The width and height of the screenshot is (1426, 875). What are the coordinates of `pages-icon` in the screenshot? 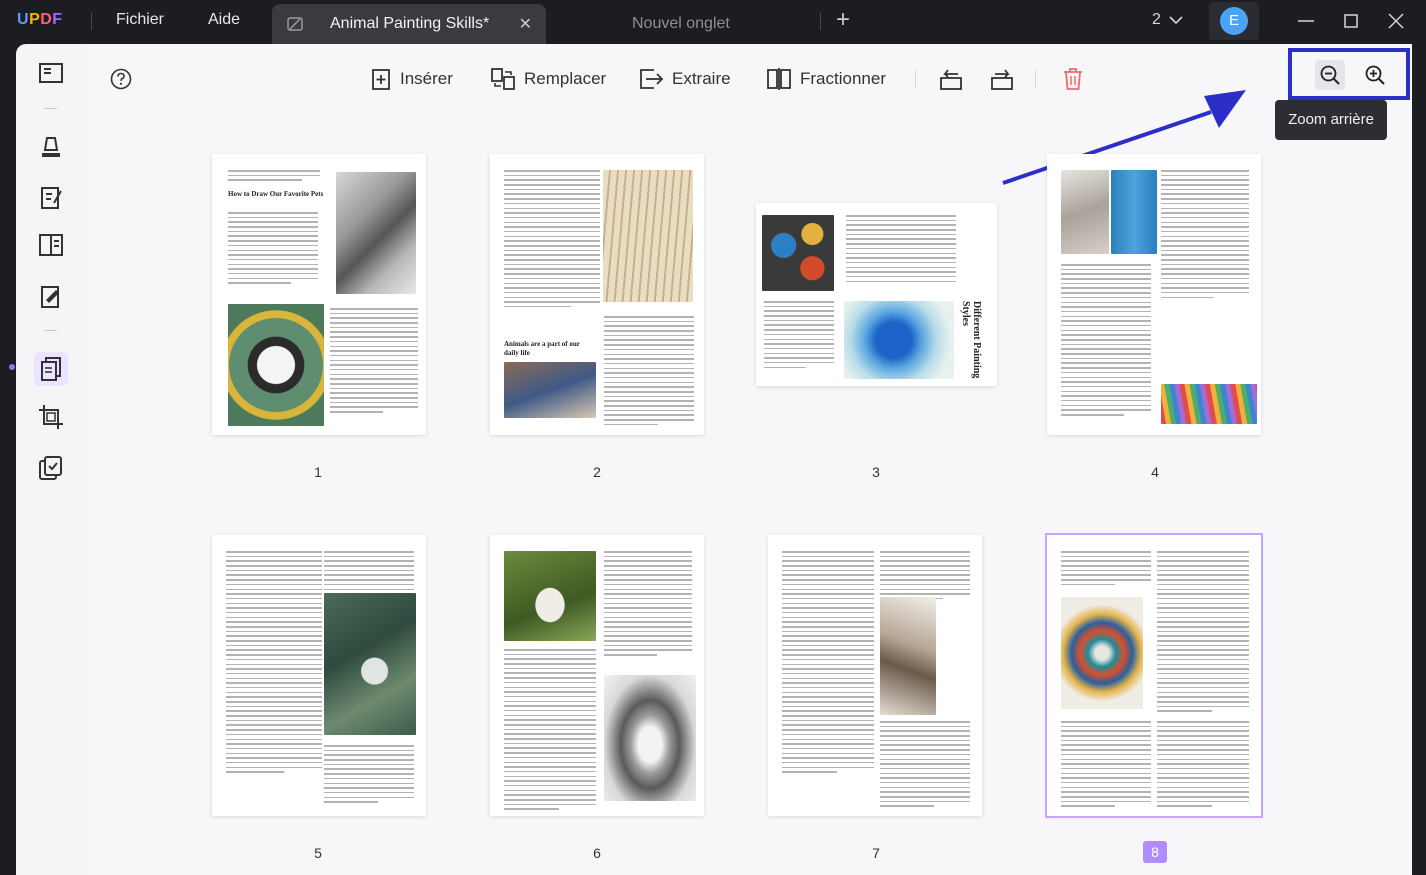 It's located at (51, 369).